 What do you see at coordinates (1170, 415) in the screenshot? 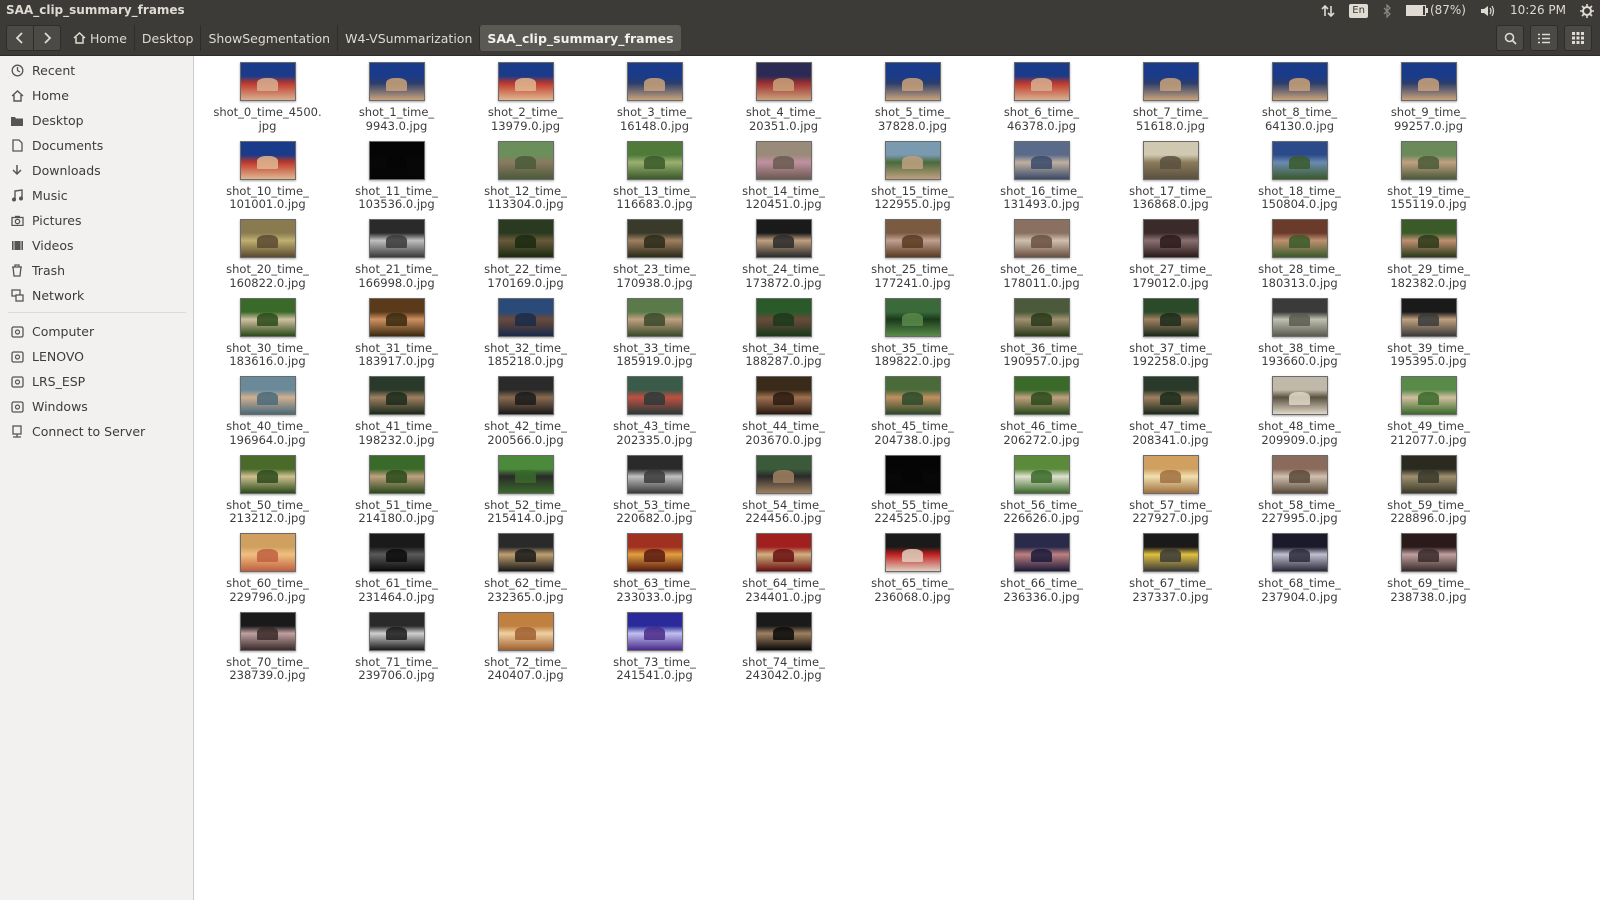
I see `file-item: shot_47_time_ 208341.0.jpg` at bounding box center [1170, 415].